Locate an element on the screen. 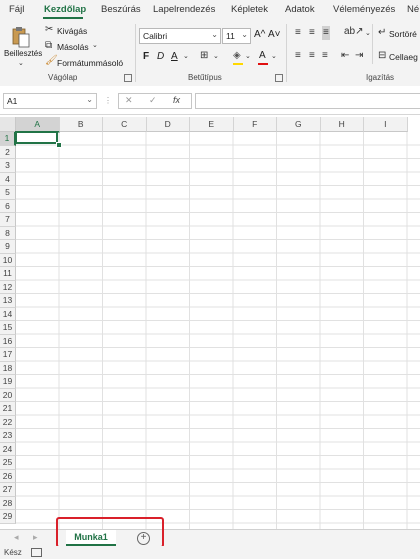  align-bottom-icon: ≡ is located at coordinates (326, 33).